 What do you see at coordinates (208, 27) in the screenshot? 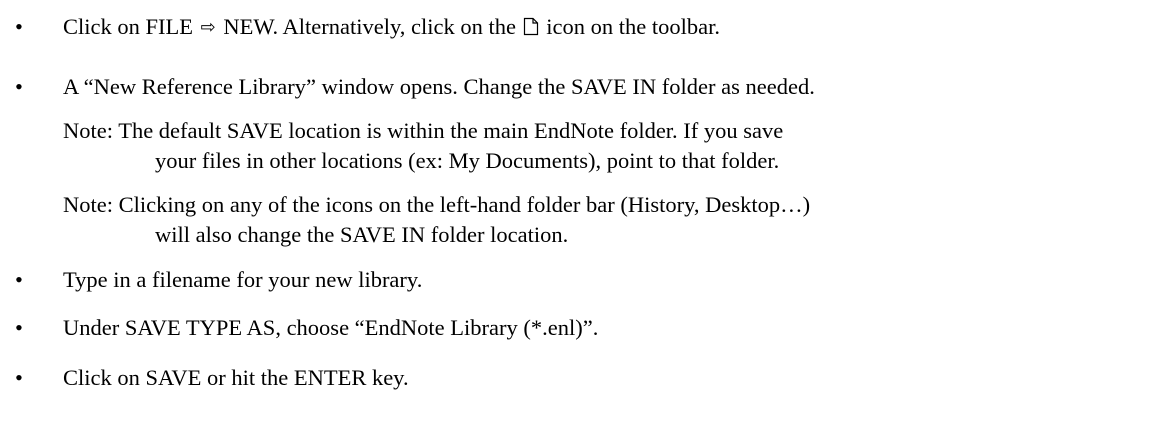
I see `right-arrow-icon: ⇨` at bounding box center [208, 27].